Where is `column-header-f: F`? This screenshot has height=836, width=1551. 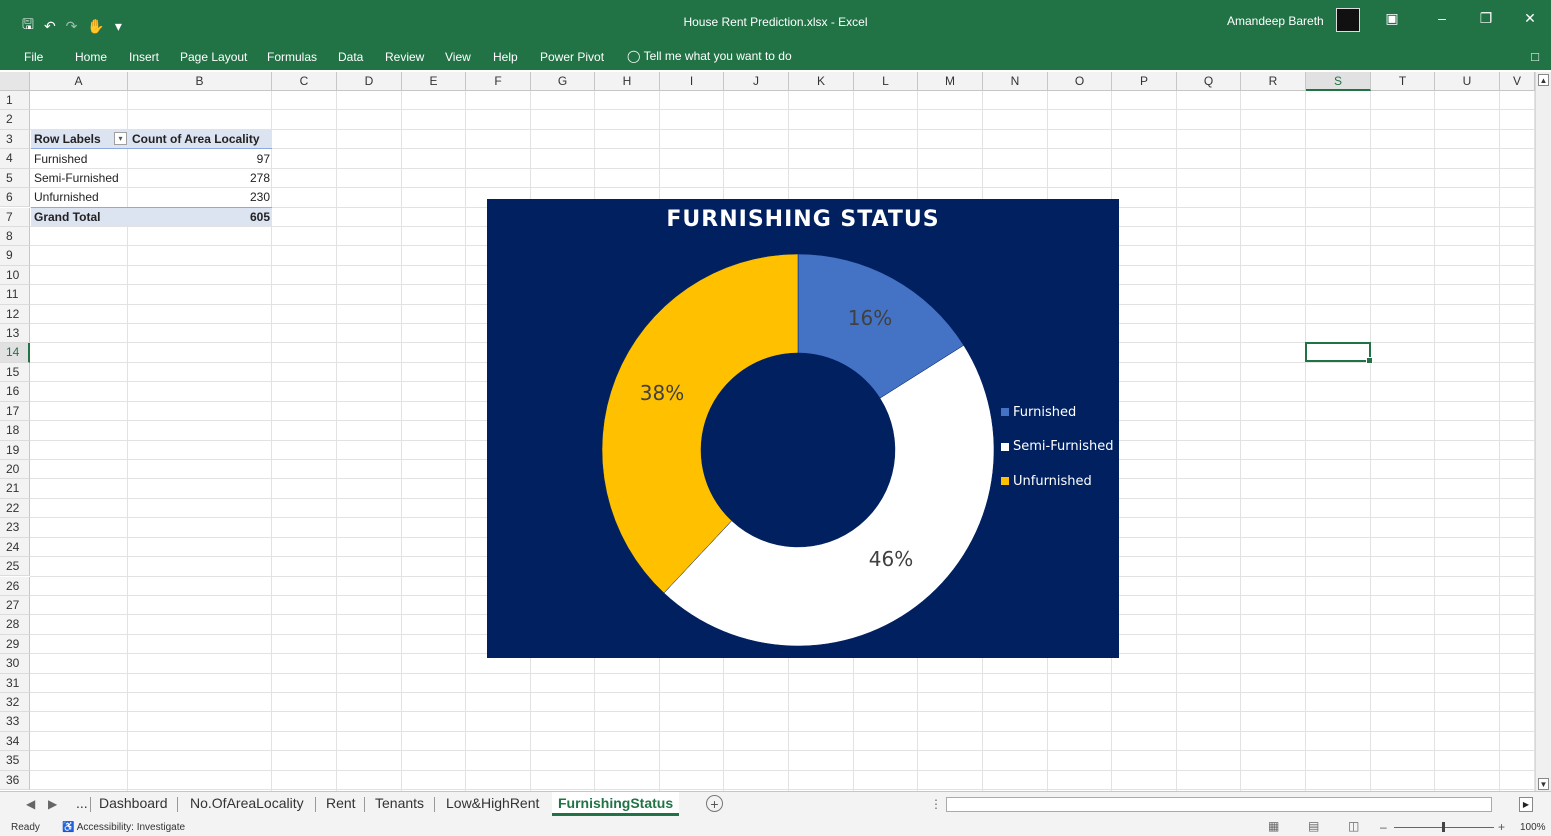
column-header-f: F is located at coordinates (498, 81).